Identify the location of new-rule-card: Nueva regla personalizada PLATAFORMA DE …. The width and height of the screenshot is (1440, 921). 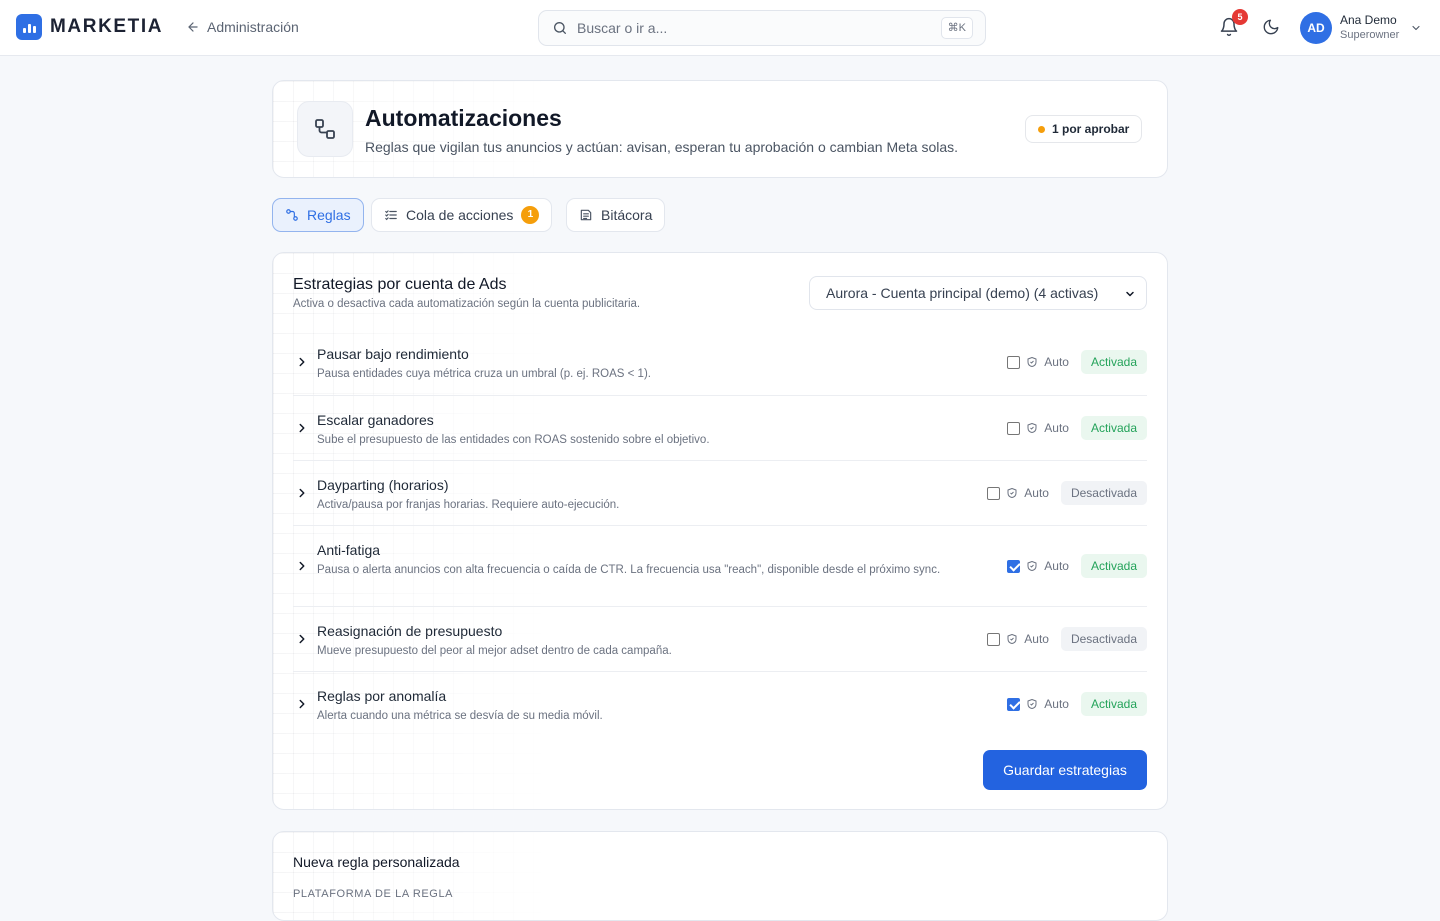
(720, 876).